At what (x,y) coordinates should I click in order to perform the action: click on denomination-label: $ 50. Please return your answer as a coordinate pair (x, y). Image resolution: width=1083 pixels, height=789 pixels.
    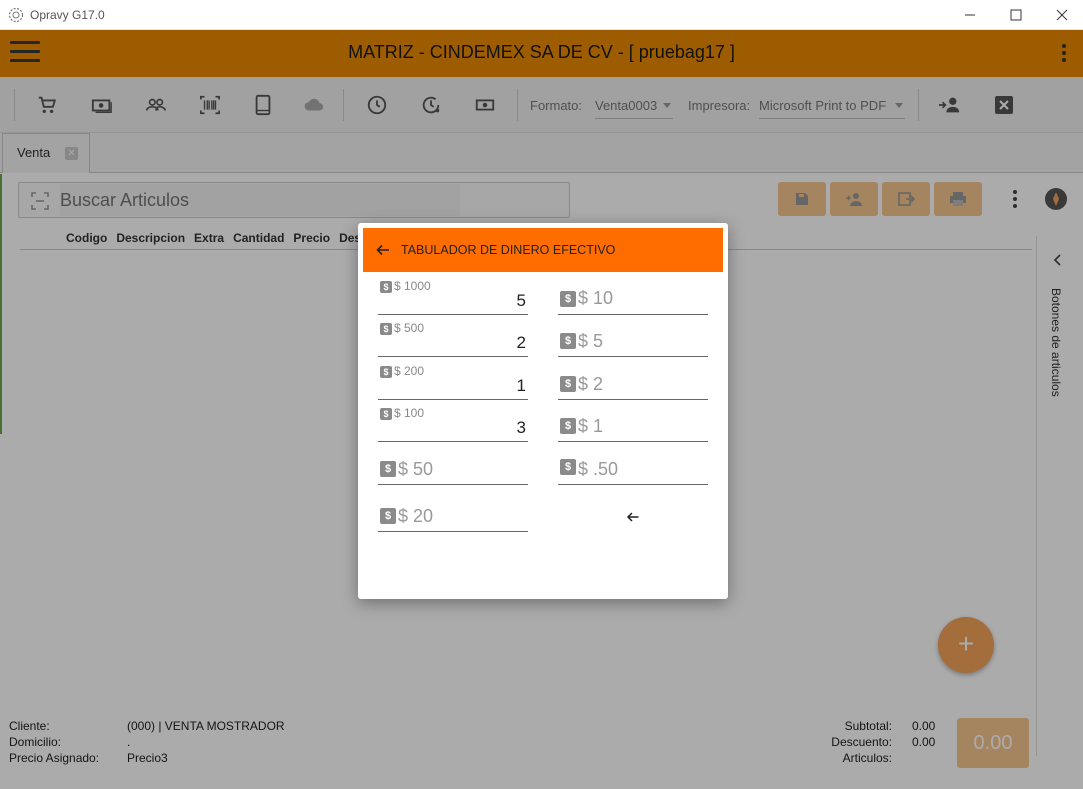
    Looking at the image, I should click on (416, 469).